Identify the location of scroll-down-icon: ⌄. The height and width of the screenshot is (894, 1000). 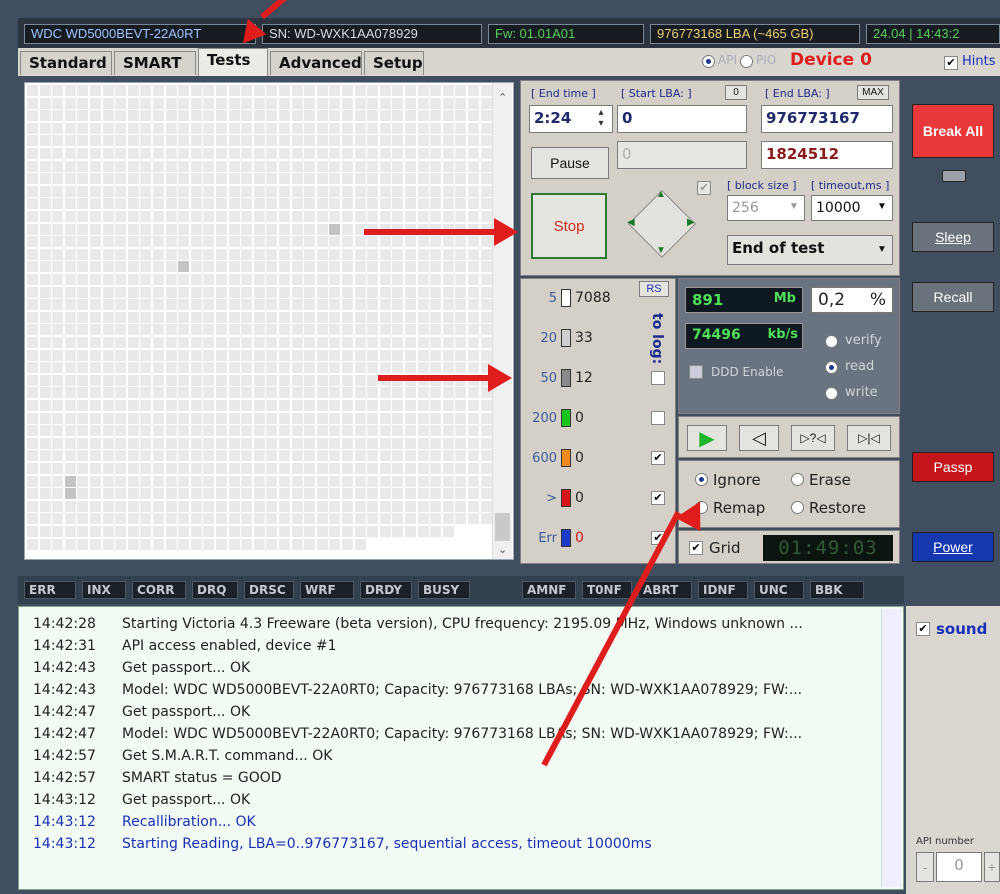
(502, 549).